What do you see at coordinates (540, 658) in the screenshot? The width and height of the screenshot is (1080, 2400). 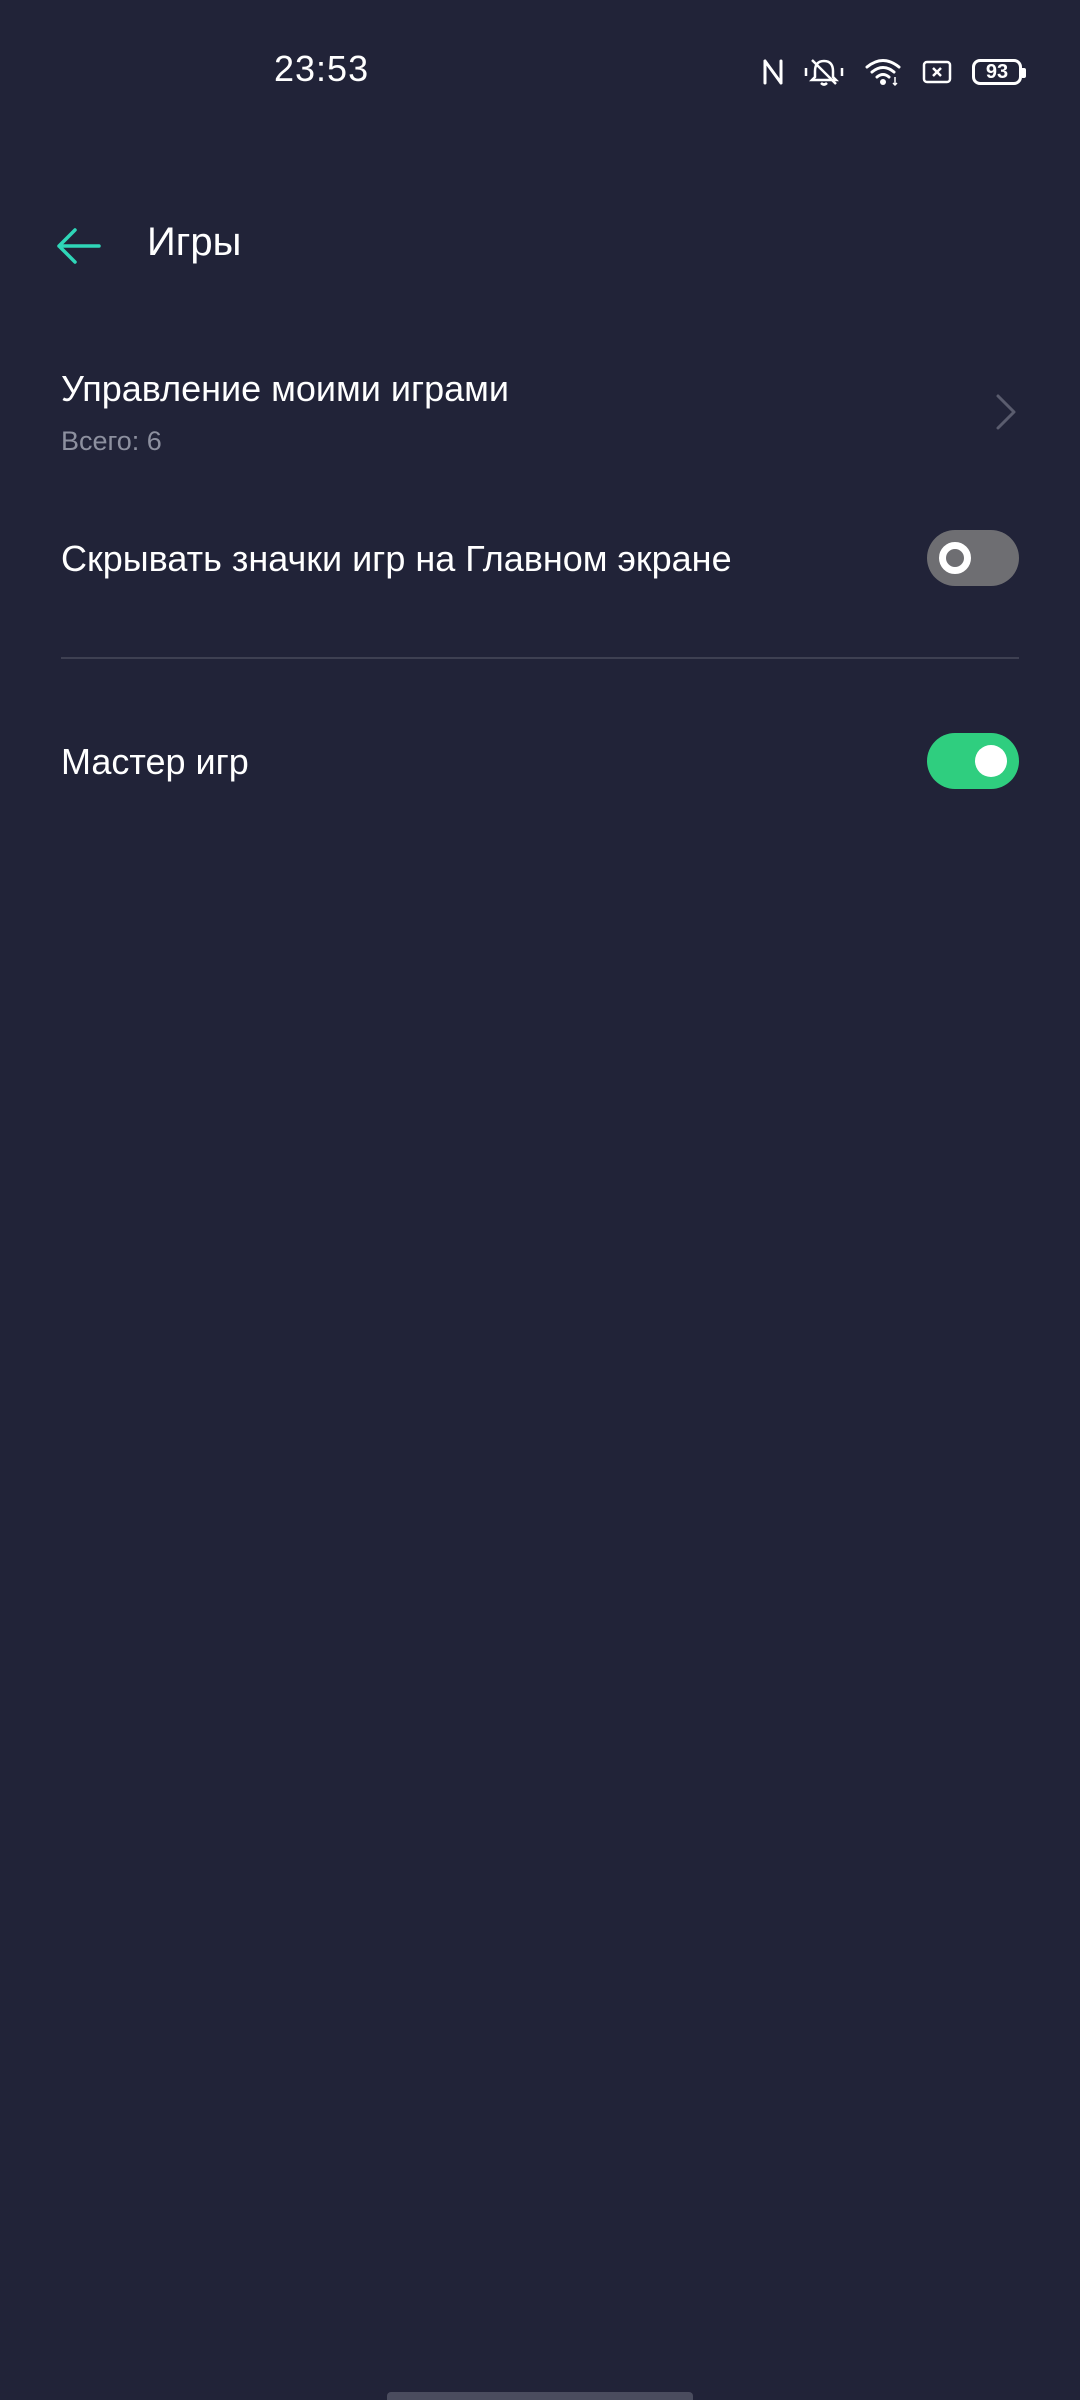 I see `divider` at bounding box center [540, 658].